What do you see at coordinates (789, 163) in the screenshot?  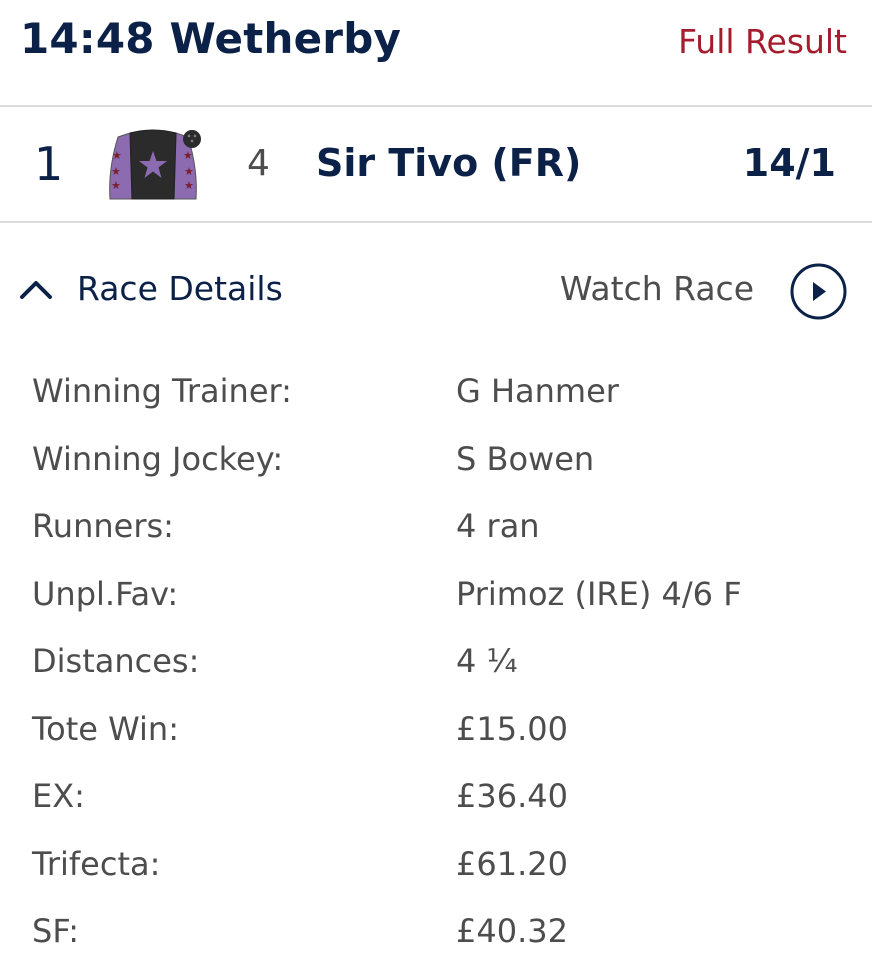 I see `winning-odds: 14/1` at bounding box center [789, 163].